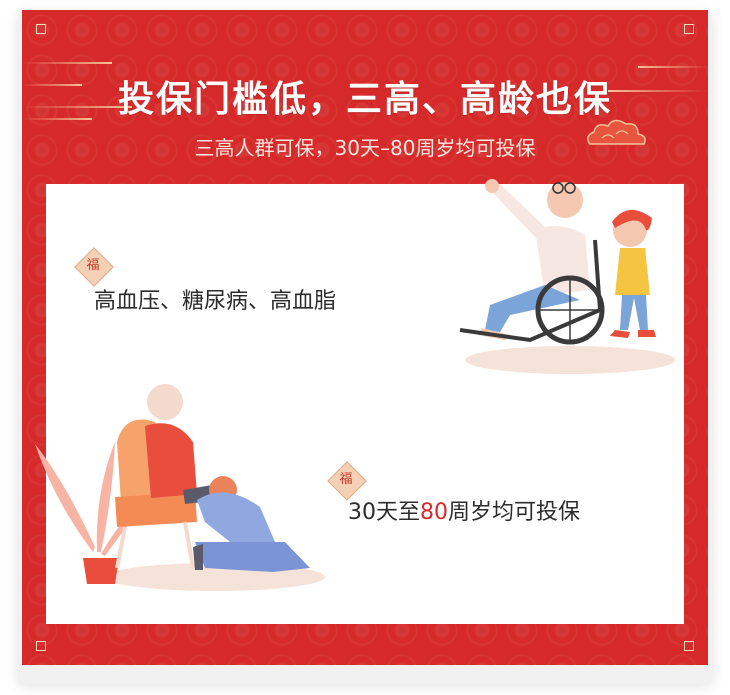 Image resolution: width=730 pixels, height=695 pixels. I want to click on age-range-text: 30天至80周岁均可投保, so click(464, 510).